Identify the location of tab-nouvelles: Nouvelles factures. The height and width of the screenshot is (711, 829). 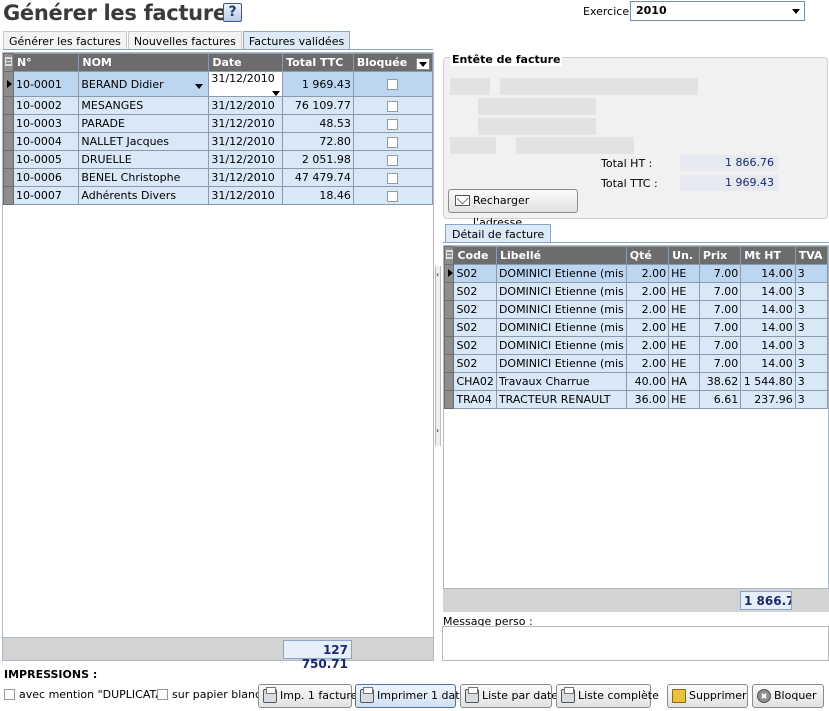
(184, 40).